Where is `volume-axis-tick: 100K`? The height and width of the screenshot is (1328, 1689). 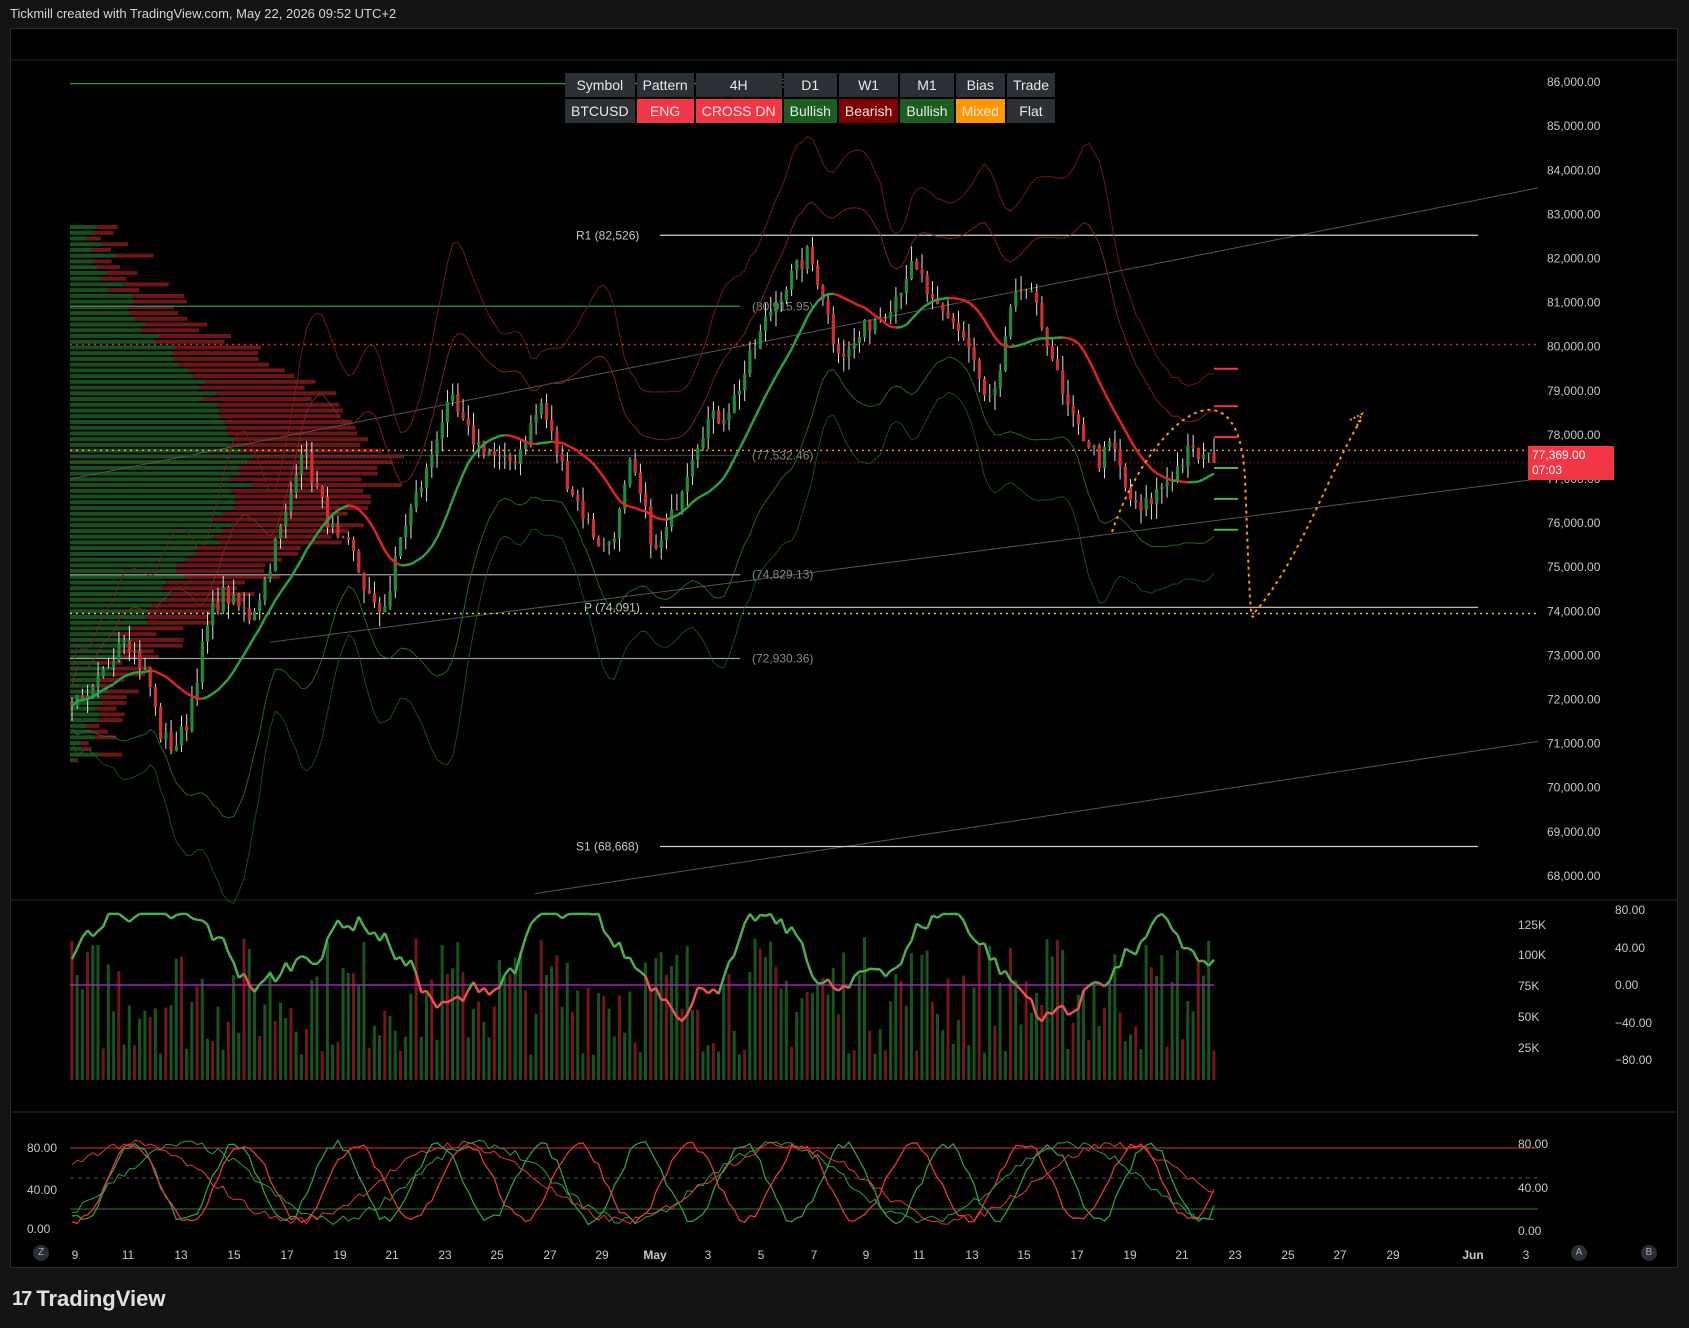 volume-axis-tick: 100K is located at coordinates (1532, 955).